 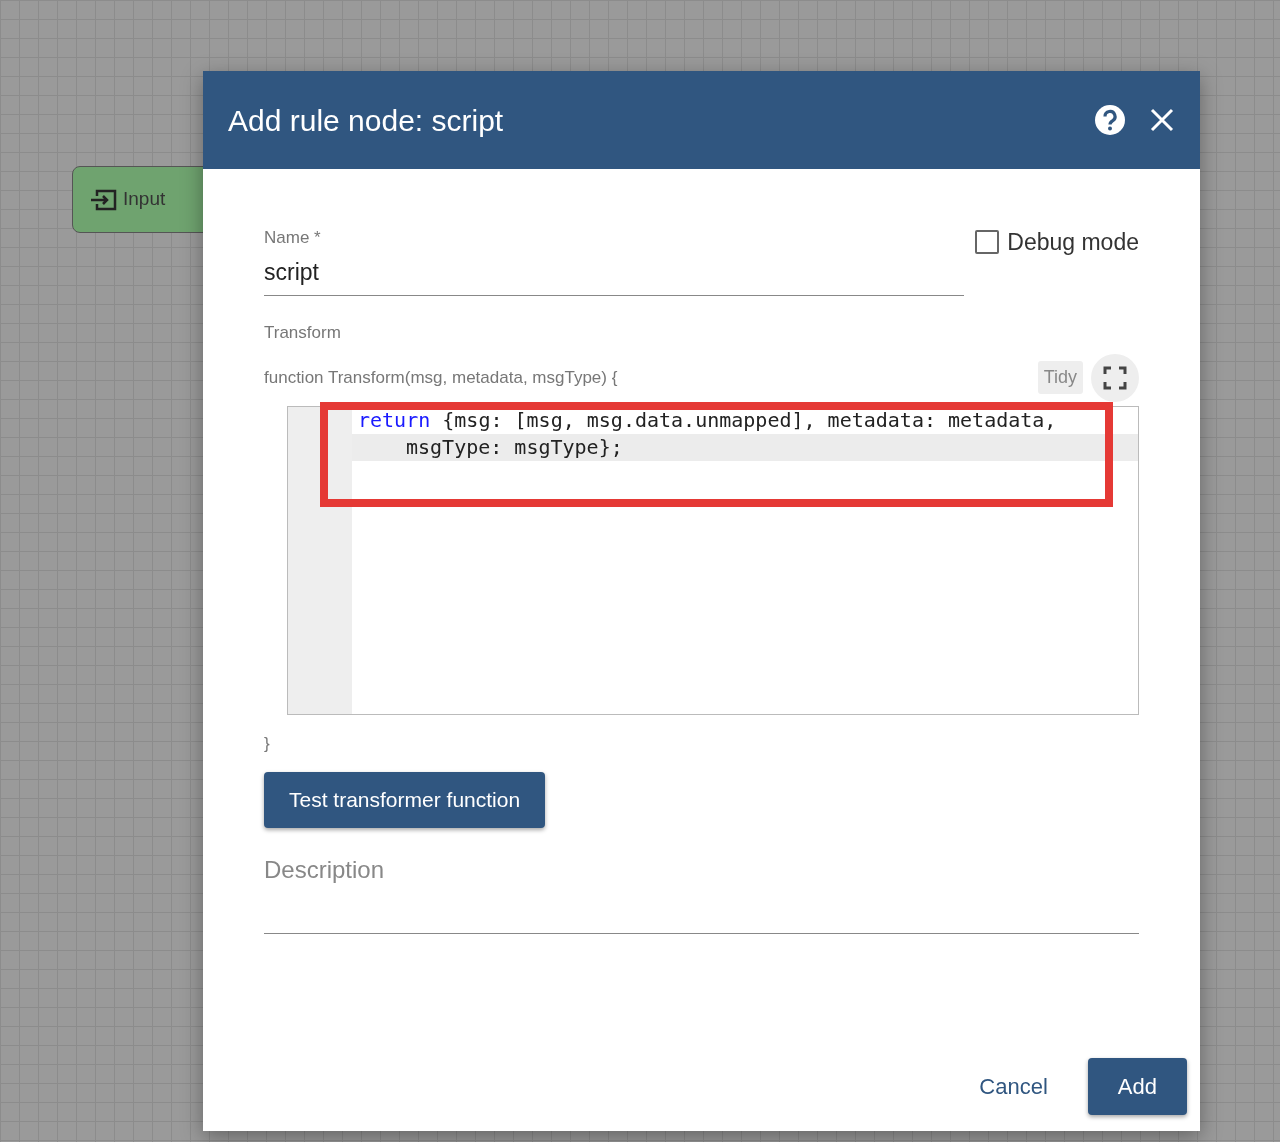 I want to click on dialog-title: Add rule node: script, so click(x=366, y=120).